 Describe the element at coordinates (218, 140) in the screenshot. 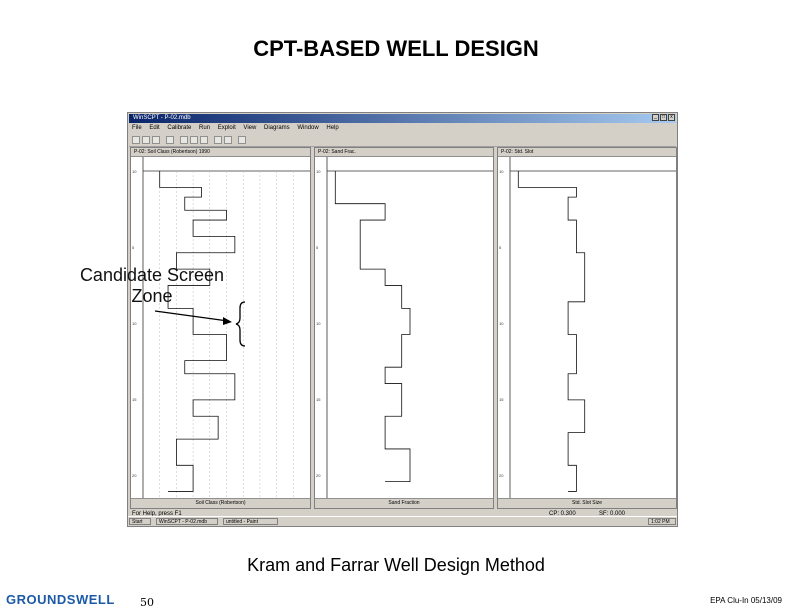

I see `chart-icon` at that location.